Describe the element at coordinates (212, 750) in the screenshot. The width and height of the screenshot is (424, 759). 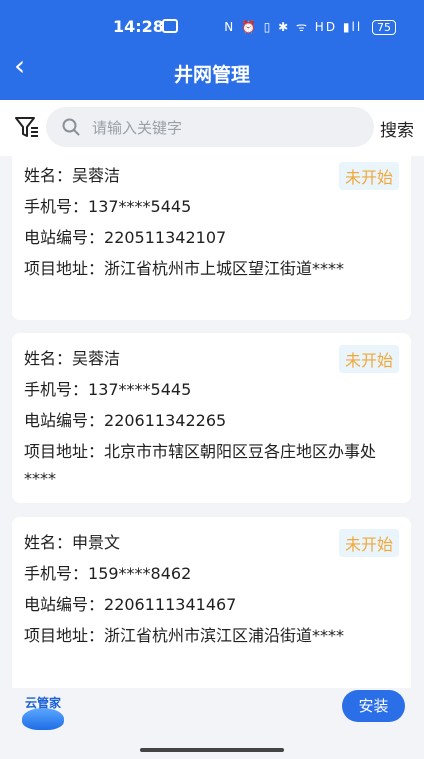
I see `home-indicator` at that location.